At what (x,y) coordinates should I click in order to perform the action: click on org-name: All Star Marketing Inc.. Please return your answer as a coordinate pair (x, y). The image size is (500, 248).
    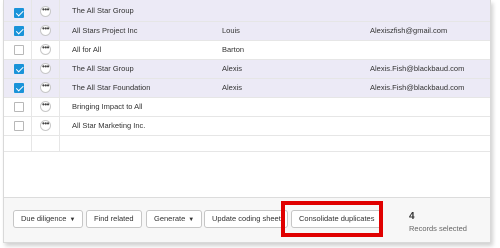
    Looking at the image, I should click on (109, 125).